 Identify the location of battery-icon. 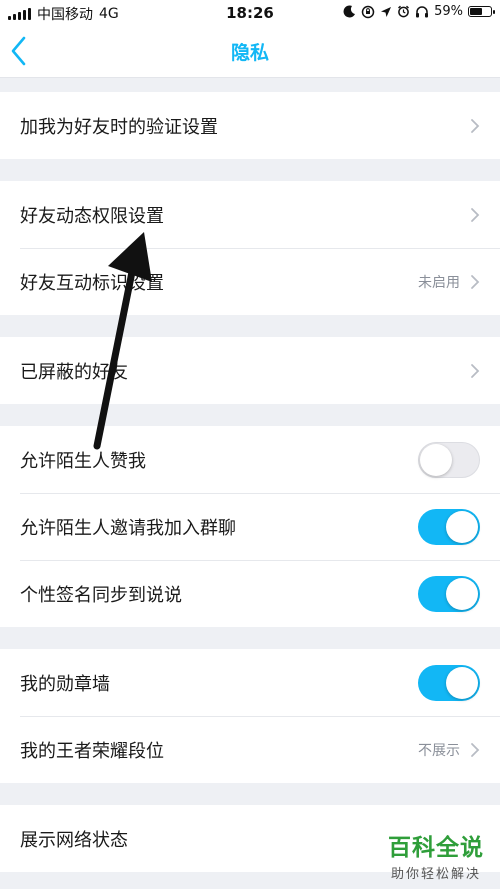
(481, 11).